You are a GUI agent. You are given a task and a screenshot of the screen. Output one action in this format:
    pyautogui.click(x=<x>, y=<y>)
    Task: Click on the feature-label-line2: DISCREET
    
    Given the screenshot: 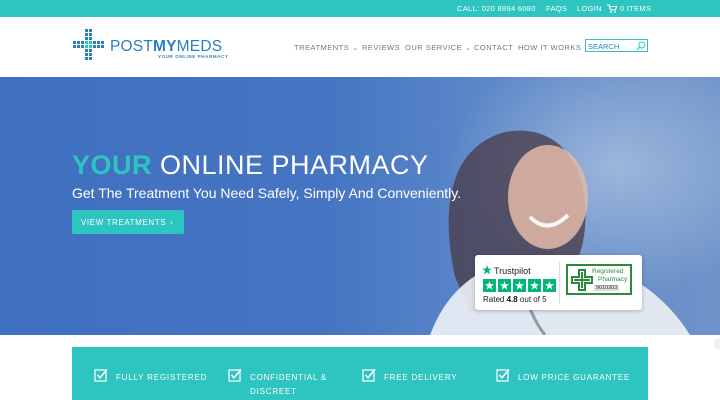 What is the action you would take?
    pyautogui.click(x=273, y=391)
    